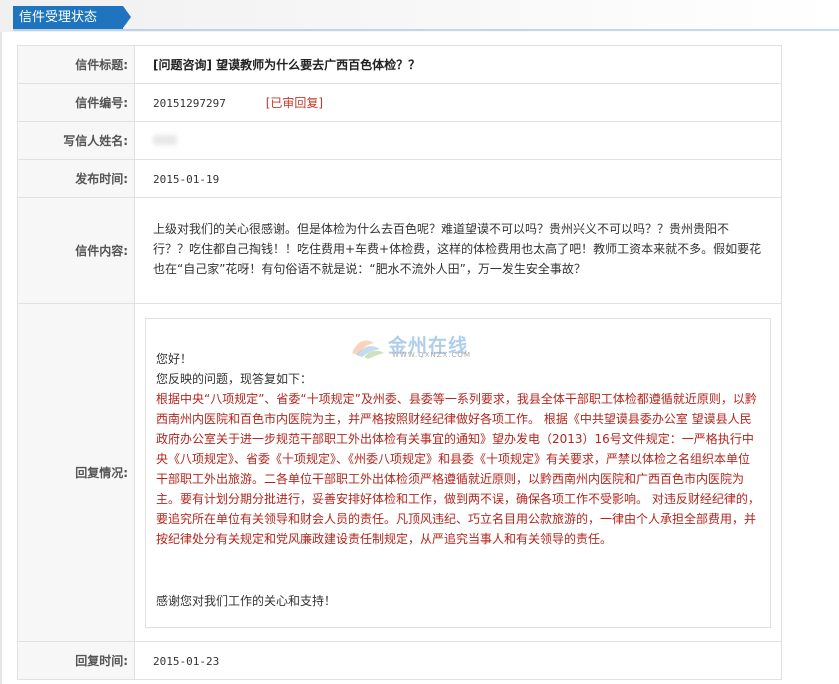 This screenshot has width=839, height=684. I want to click on row-number: 信件编号: 20151297297 [已审回复], so click(399, 102).